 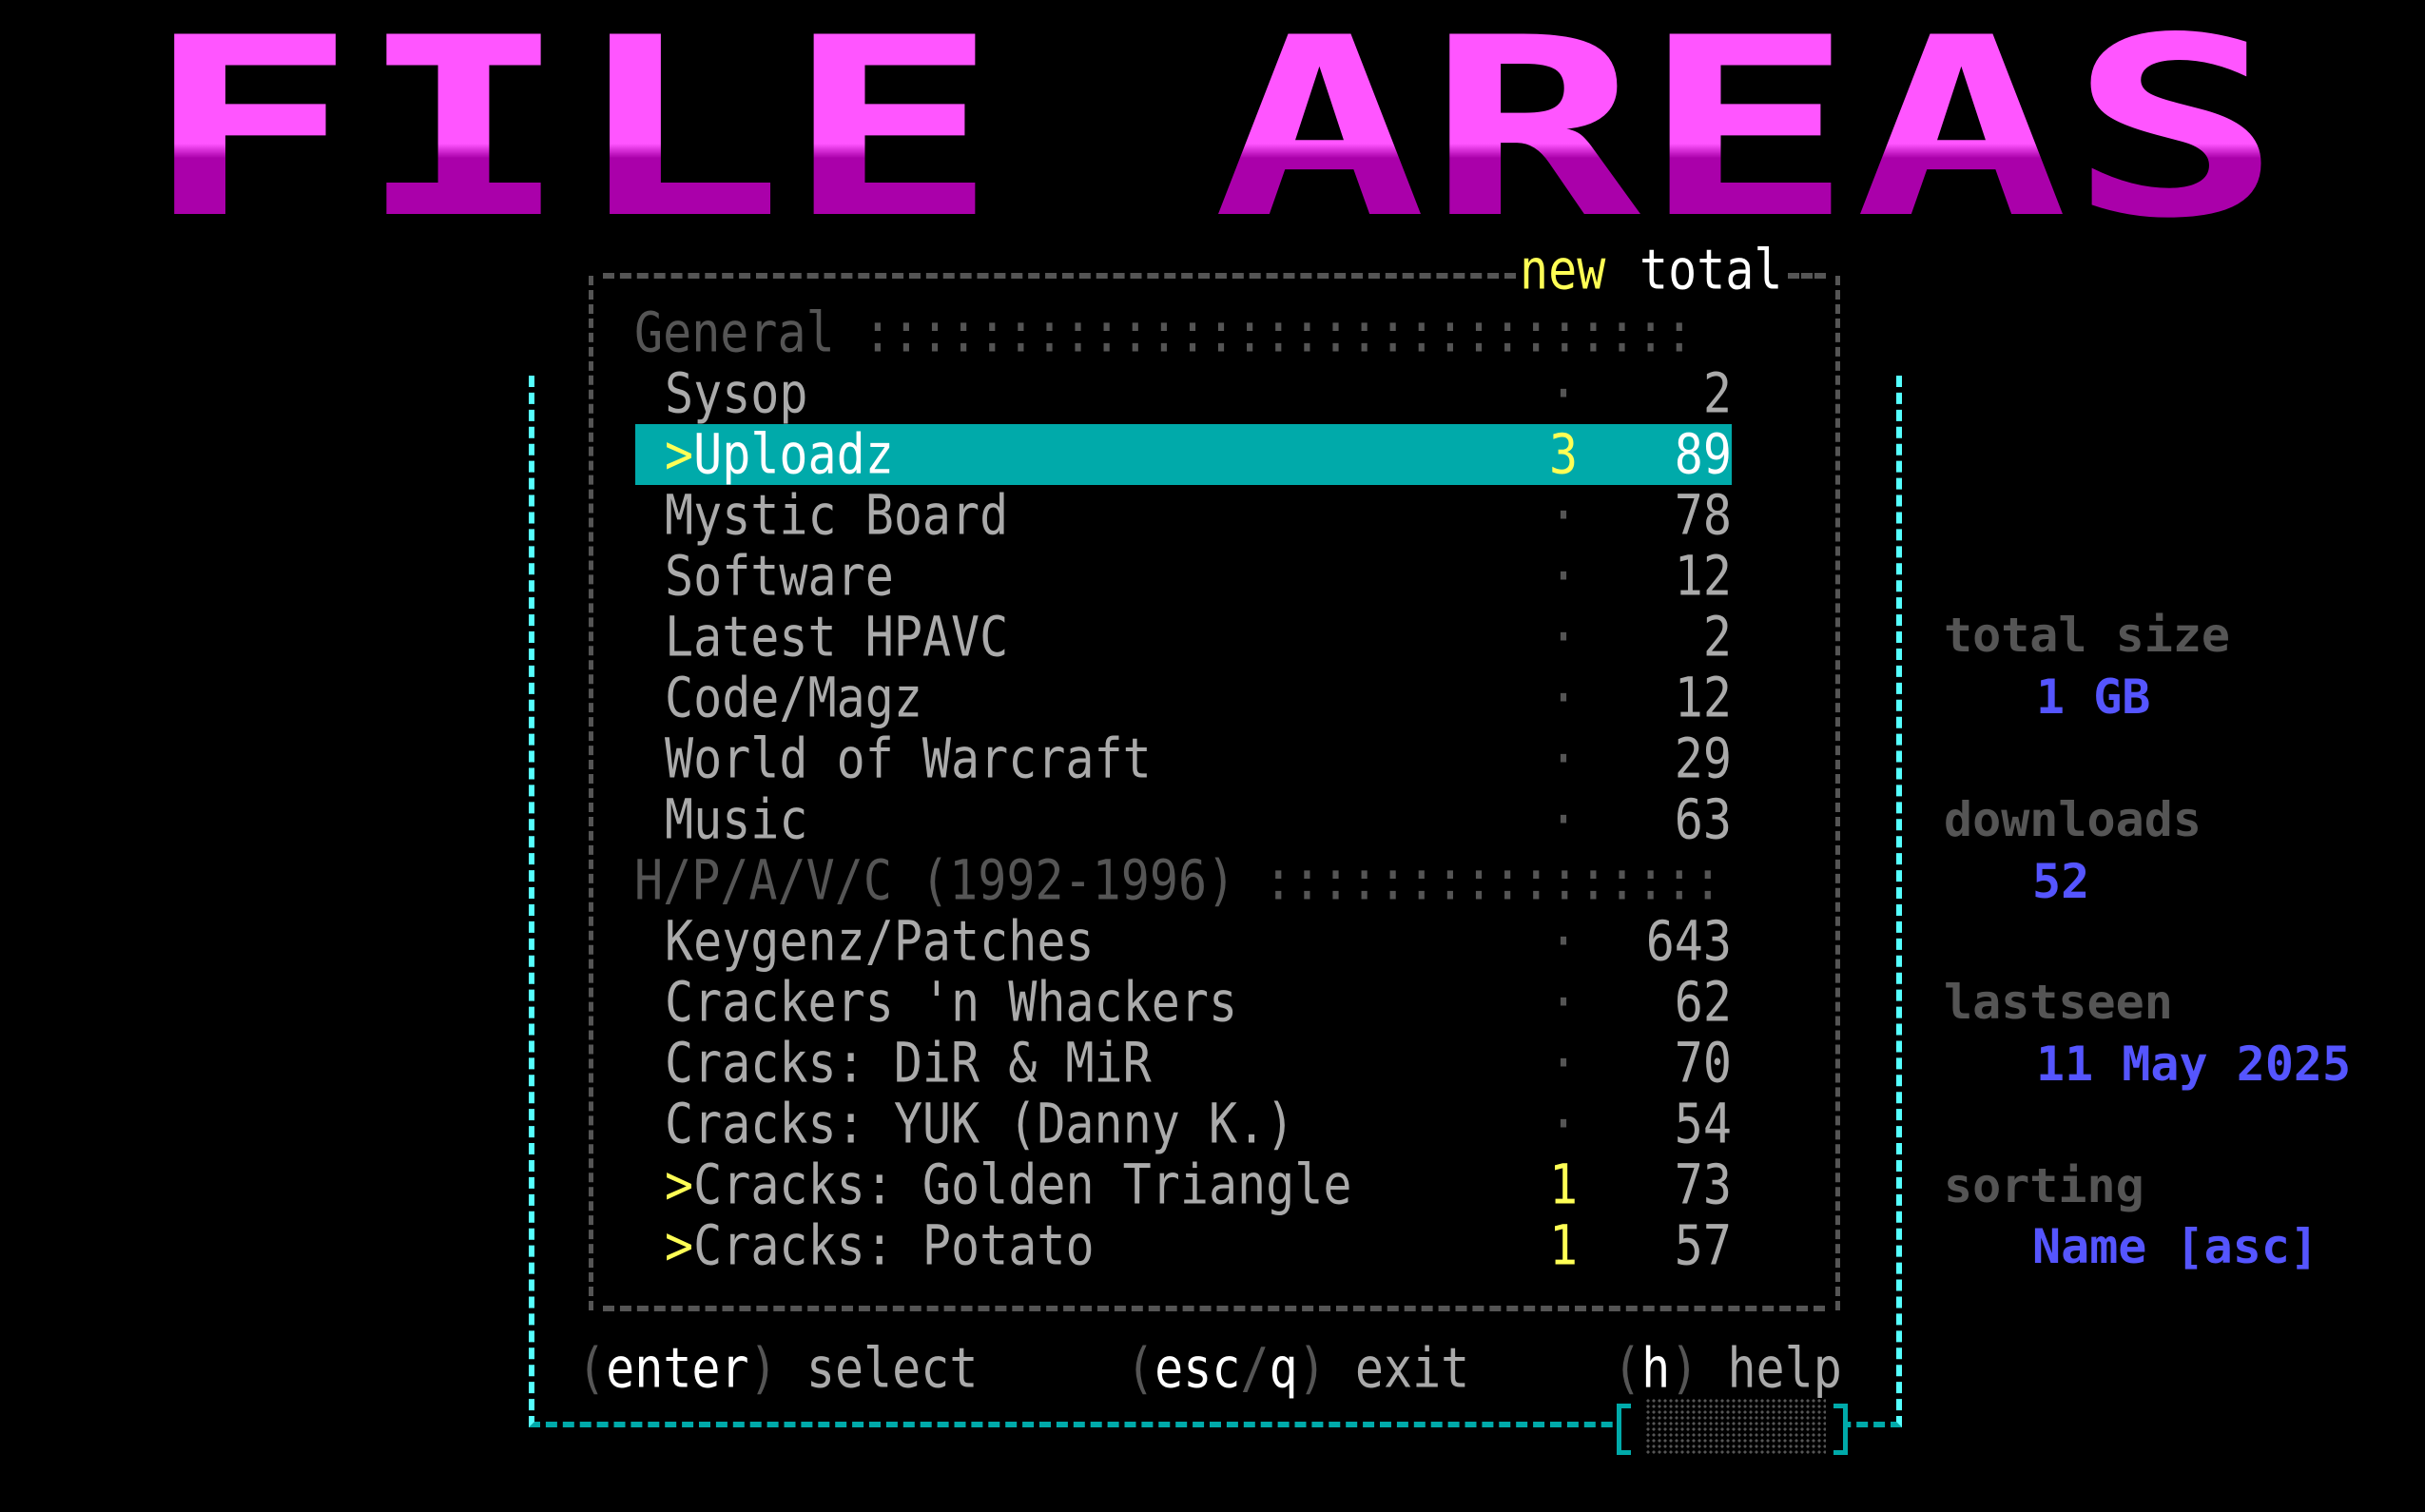 I want to click on esc-key: esc, so click(x=1197, y=1368).